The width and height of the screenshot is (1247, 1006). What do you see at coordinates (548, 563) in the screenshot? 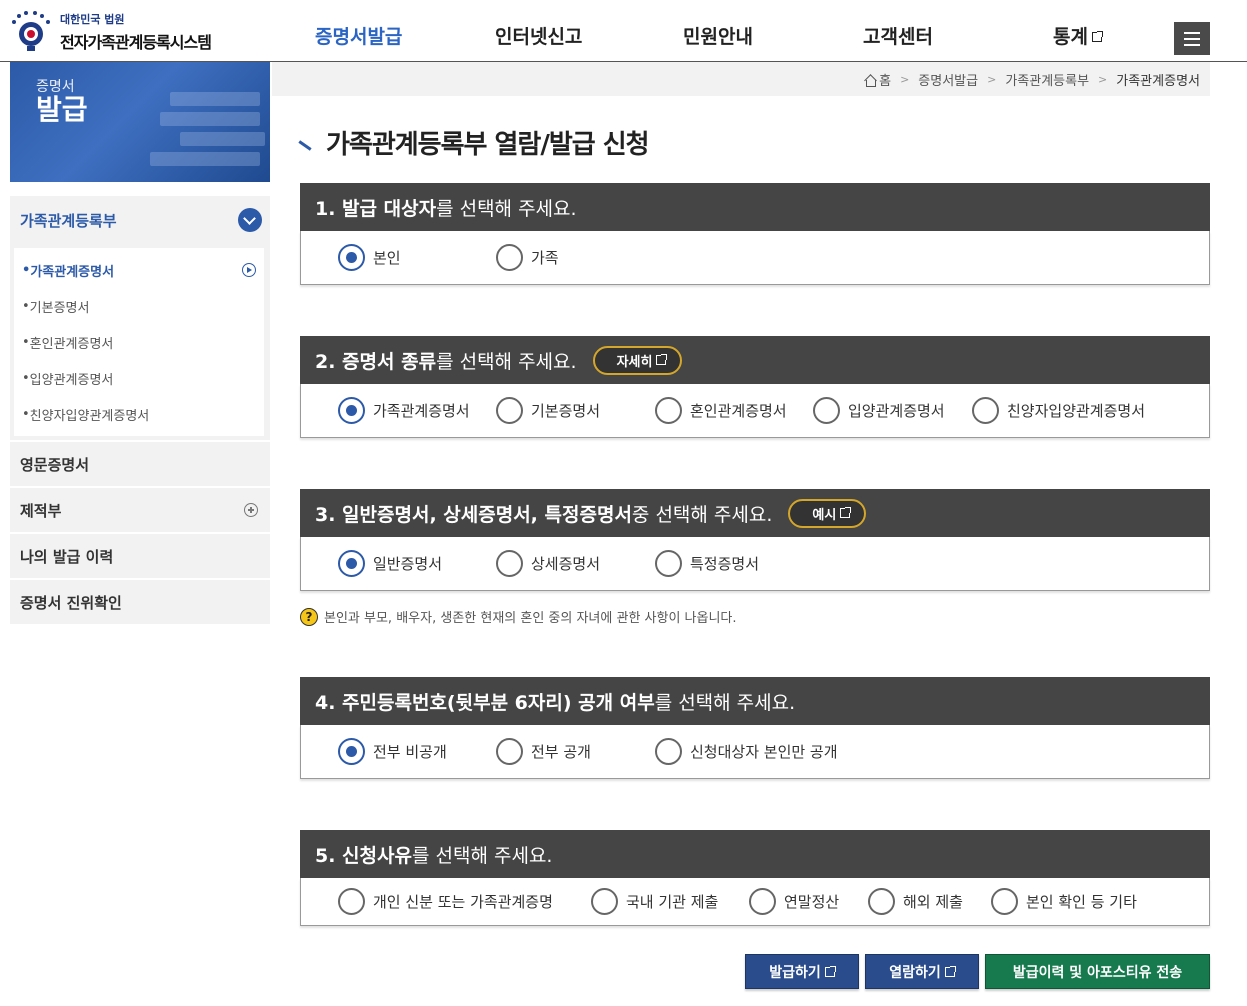
I see `radio-detailed-cert: 상세증명서` at bounding box center [548, 563].